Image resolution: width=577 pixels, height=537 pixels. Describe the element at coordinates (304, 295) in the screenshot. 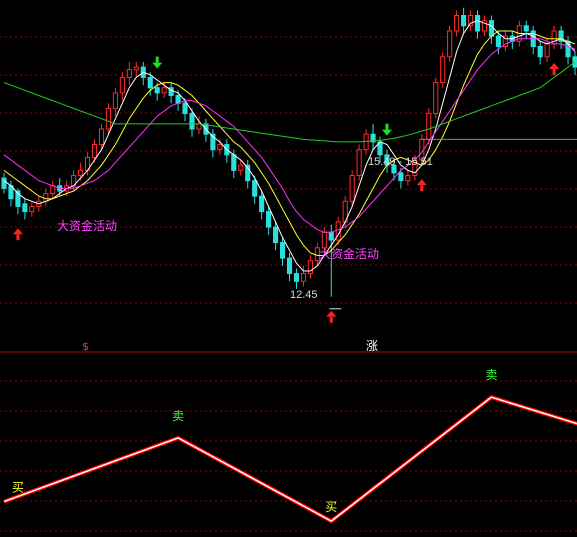

I see `price-low-label: 12.45` at that location.